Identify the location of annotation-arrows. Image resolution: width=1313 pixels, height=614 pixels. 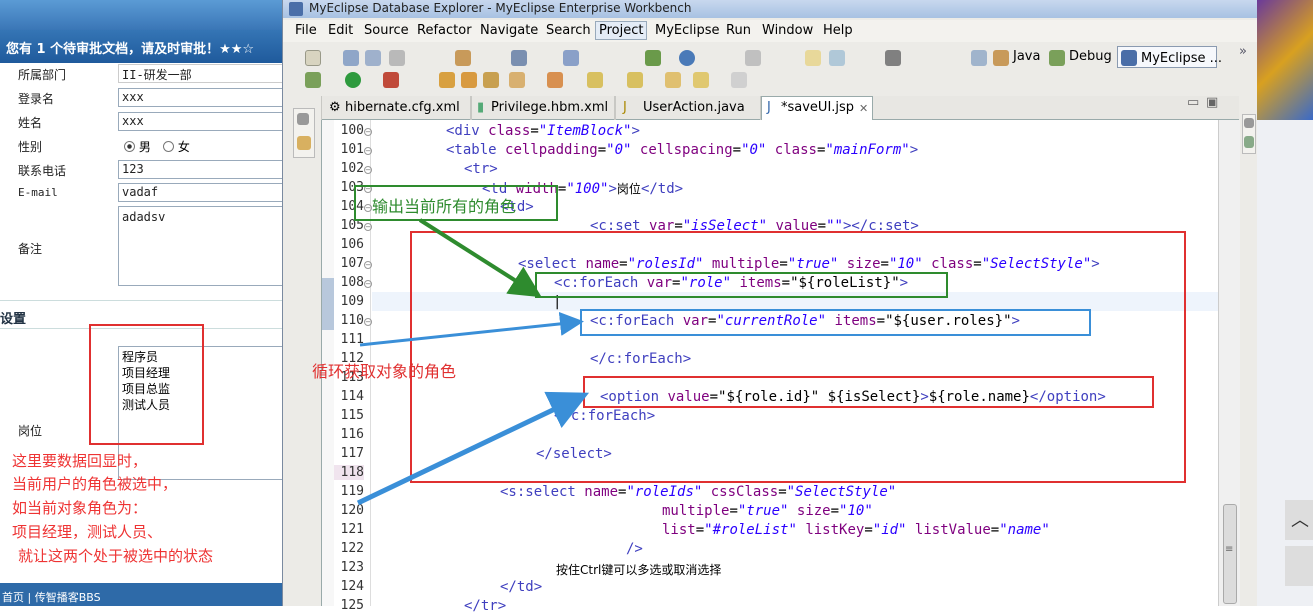
(473, 362).